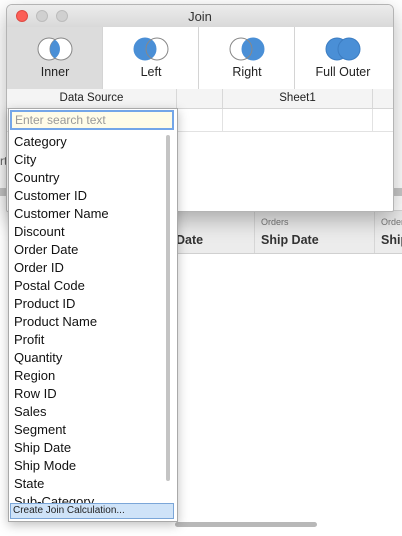 This screenshot has height=536, width=402. What do you see at coordinates (343, 49) in the screenshot?
I see `venn-full-outer-icon` at bounding box center [343, 49].